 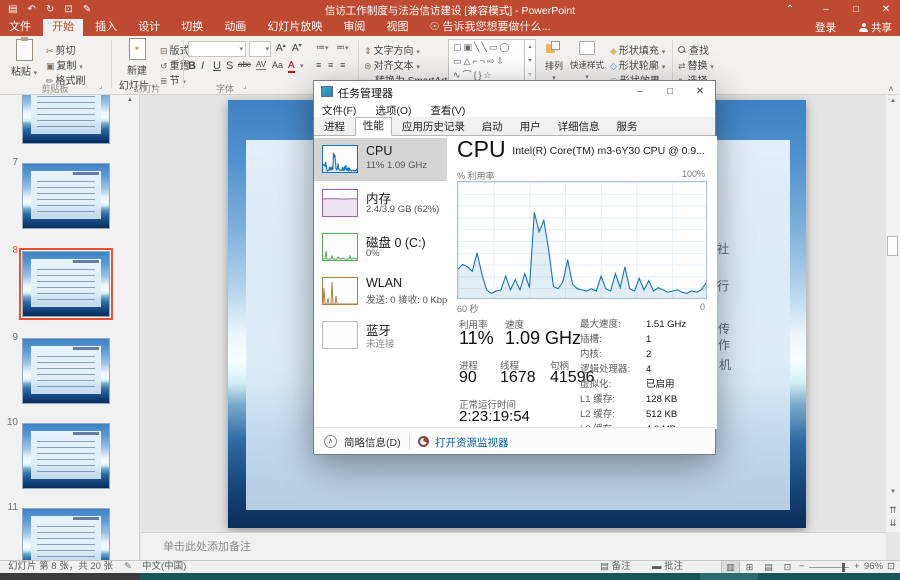 I want to click on sidebar-item-disk: 磁盘 0 (C:) 0%, so click(x=380, y=247).